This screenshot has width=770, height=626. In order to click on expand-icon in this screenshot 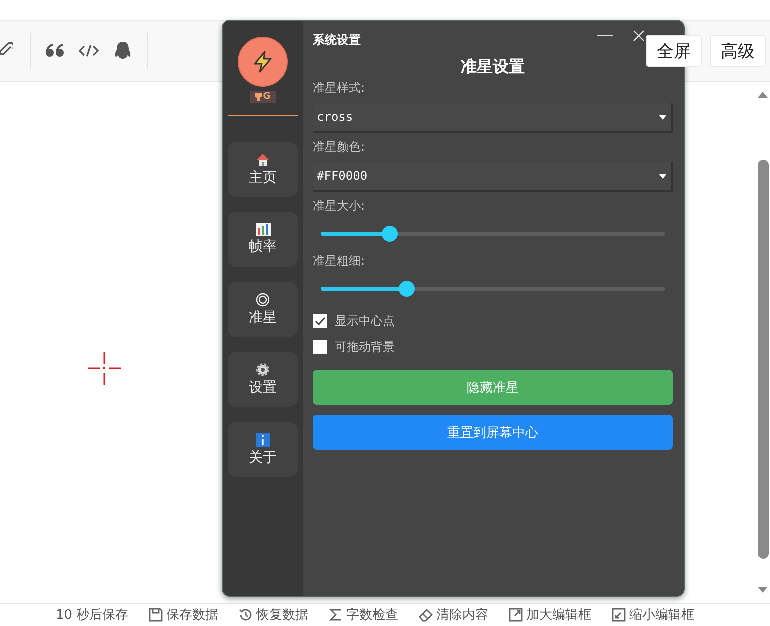, I will do `click(515, 615)`.